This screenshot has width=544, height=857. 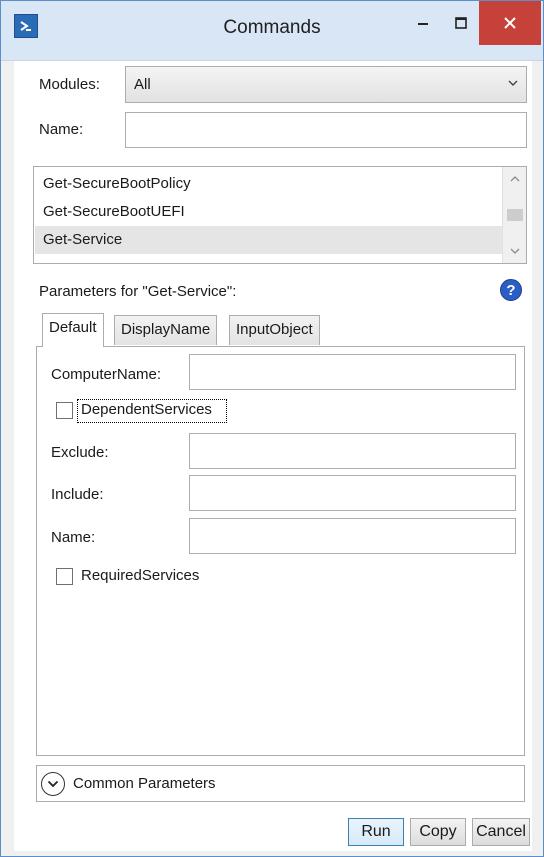 What do you see at coordinates (376, 832) in the screenshot?
I see `run-button: Run` at bounding box center [376, 832].